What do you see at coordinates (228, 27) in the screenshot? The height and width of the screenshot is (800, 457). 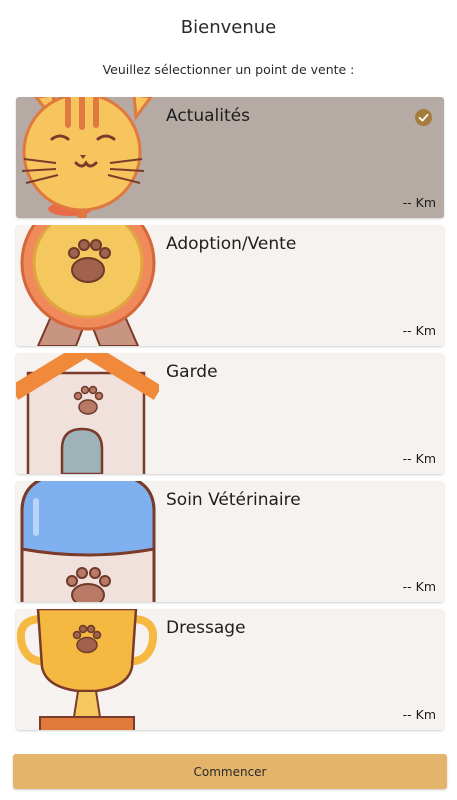 I see `page-title: Bienvenue` at bounding box center [228, 27].